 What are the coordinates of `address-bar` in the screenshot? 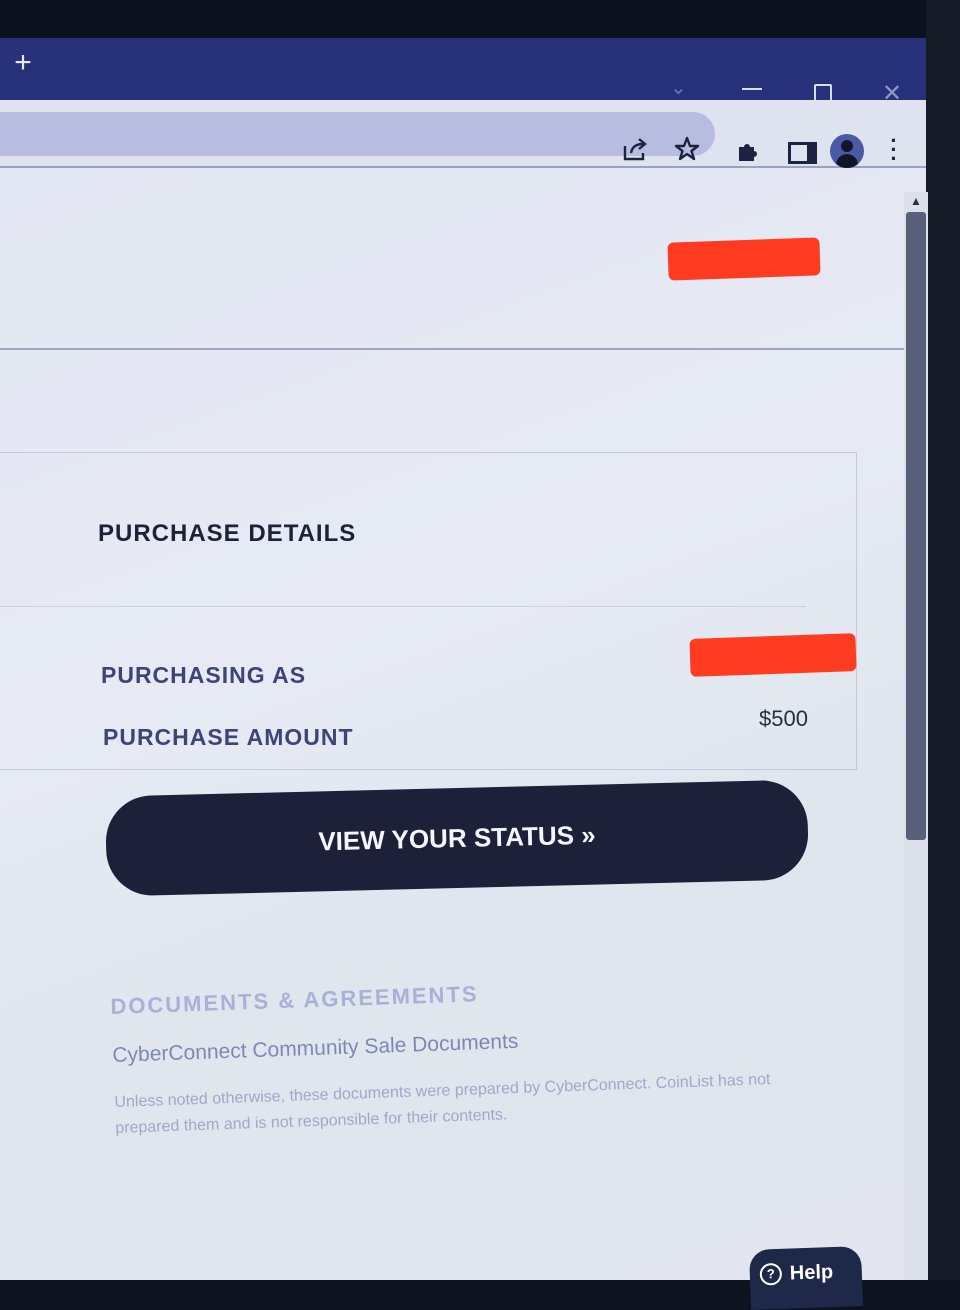 It's located at (357, 134).